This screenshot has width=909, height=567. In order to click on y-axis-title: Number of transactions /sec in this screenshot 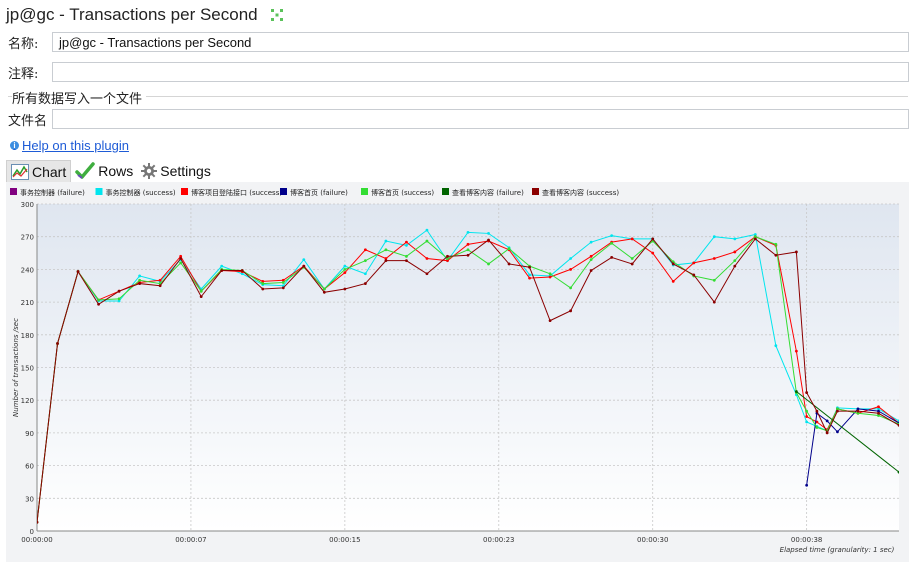, I will do `click(16, 367)`.